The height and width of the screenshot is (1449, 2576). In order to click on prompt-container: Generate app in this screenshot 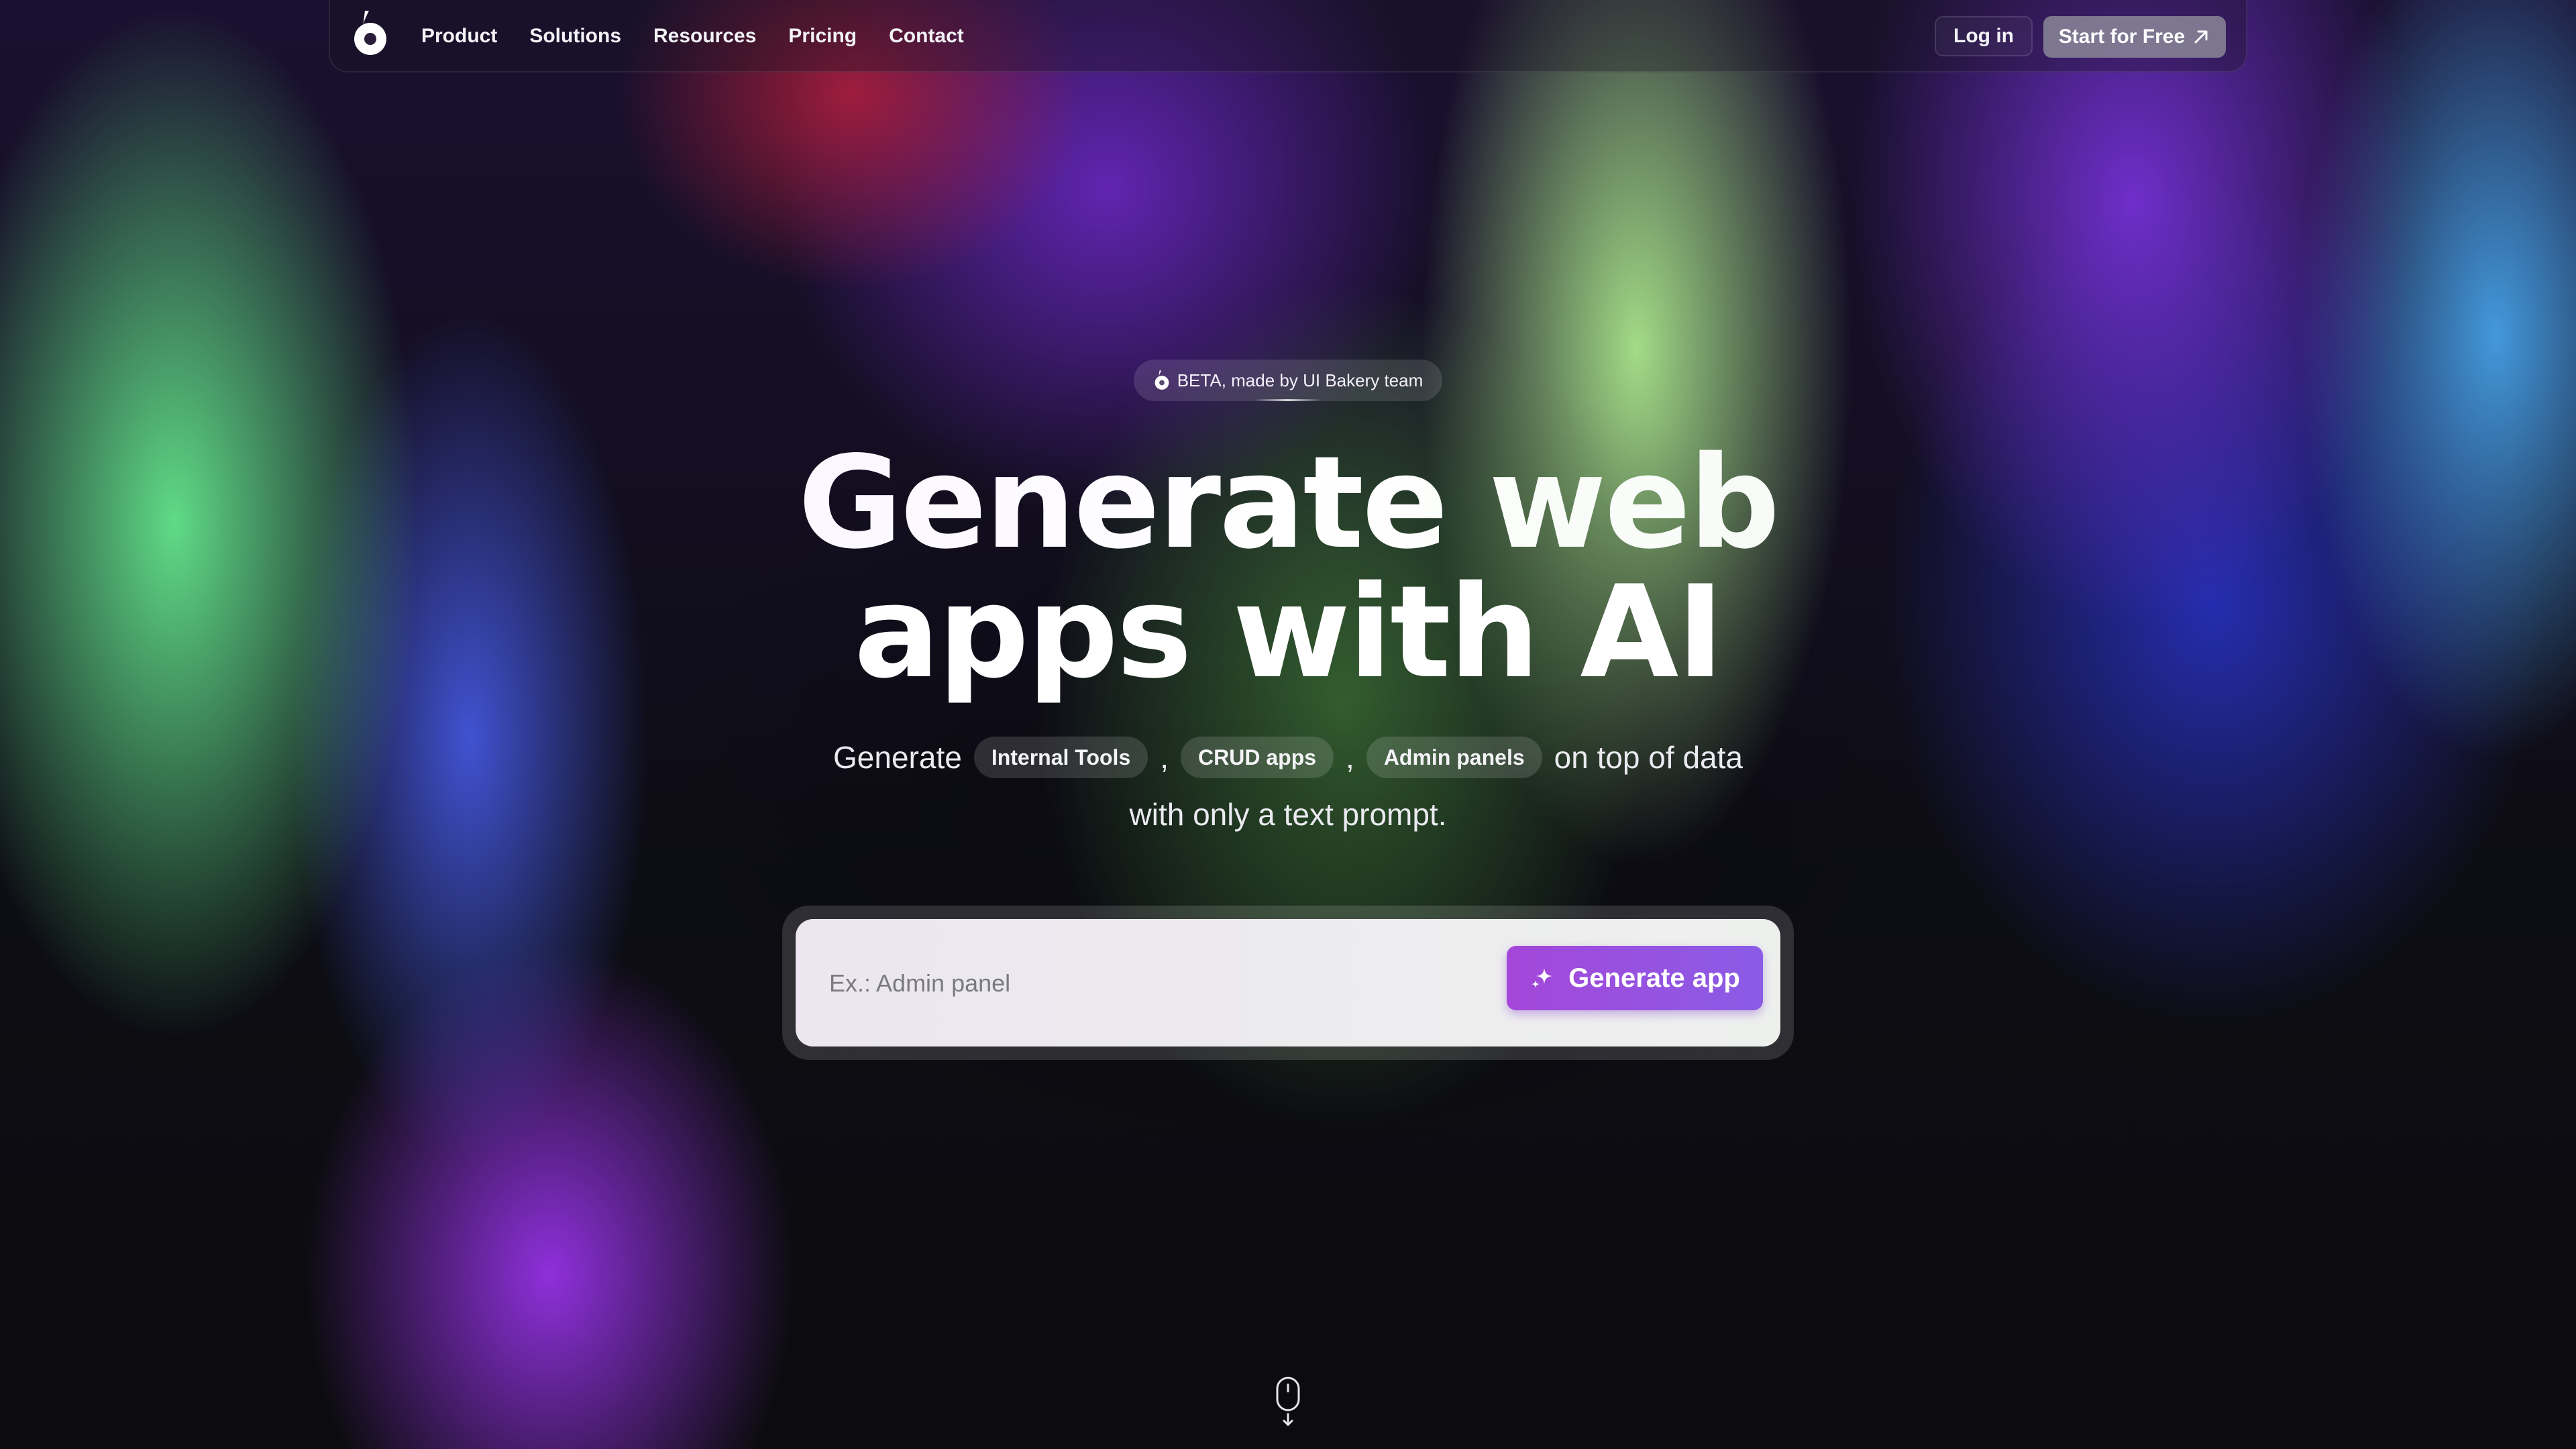, I will do `click(1288, 983)`.